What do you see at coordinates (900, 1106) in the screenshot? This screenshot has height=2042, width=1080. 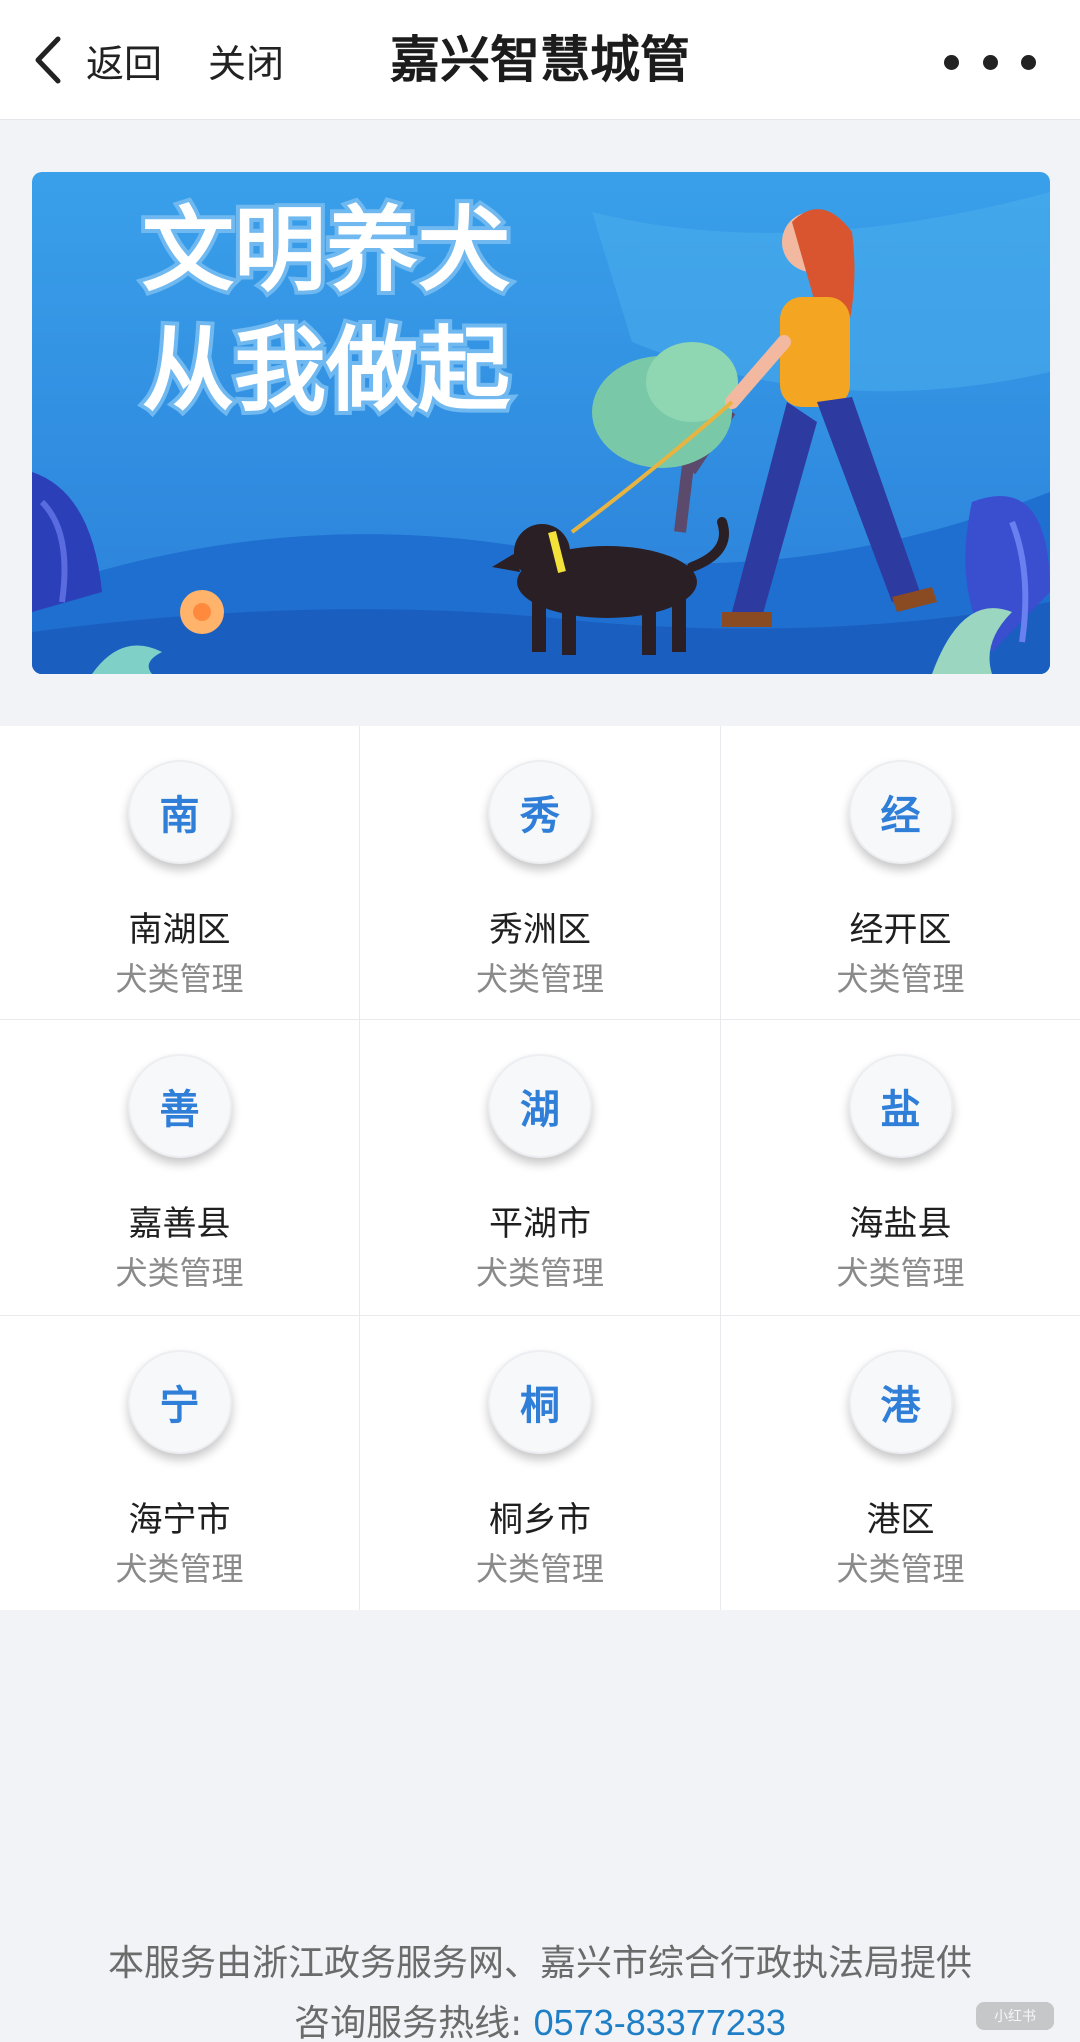 I see `district-badge: 盐` at bounding box center [900, 1106].